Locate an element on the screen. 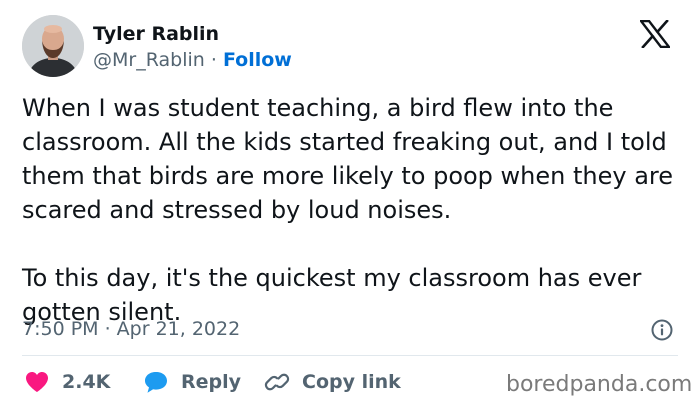  watermark: boredpanda.com is located at coordinates (599, 384).